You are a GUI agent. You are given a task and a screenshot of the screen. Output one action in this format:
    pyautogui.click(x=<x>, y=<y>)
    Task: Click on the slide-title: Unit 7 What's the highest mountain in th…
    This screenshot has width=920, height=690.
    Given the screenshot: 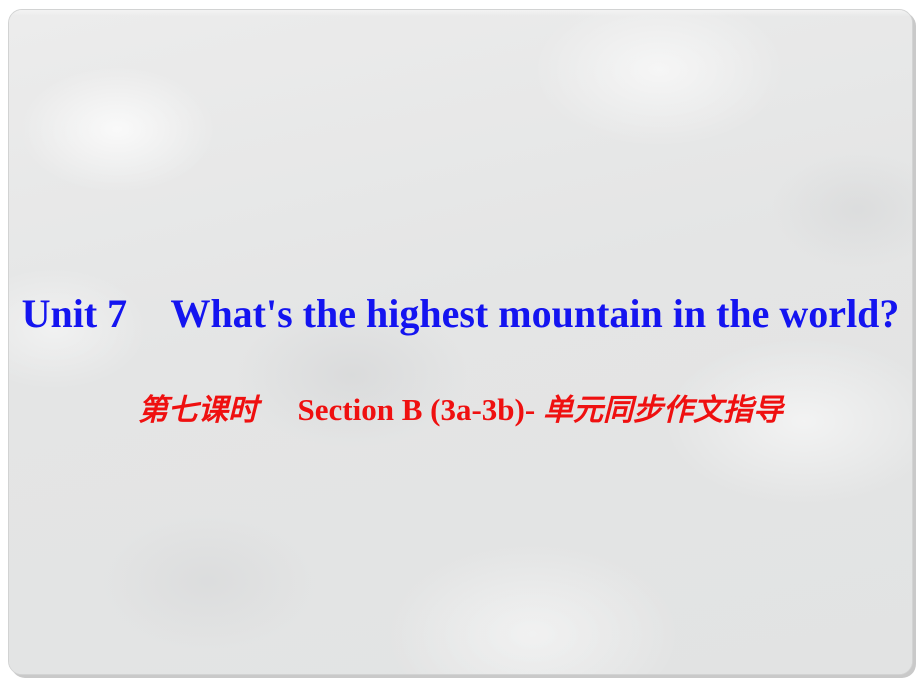 What is the action you would take?
    pyautogui.click(x=460, y=314)
    